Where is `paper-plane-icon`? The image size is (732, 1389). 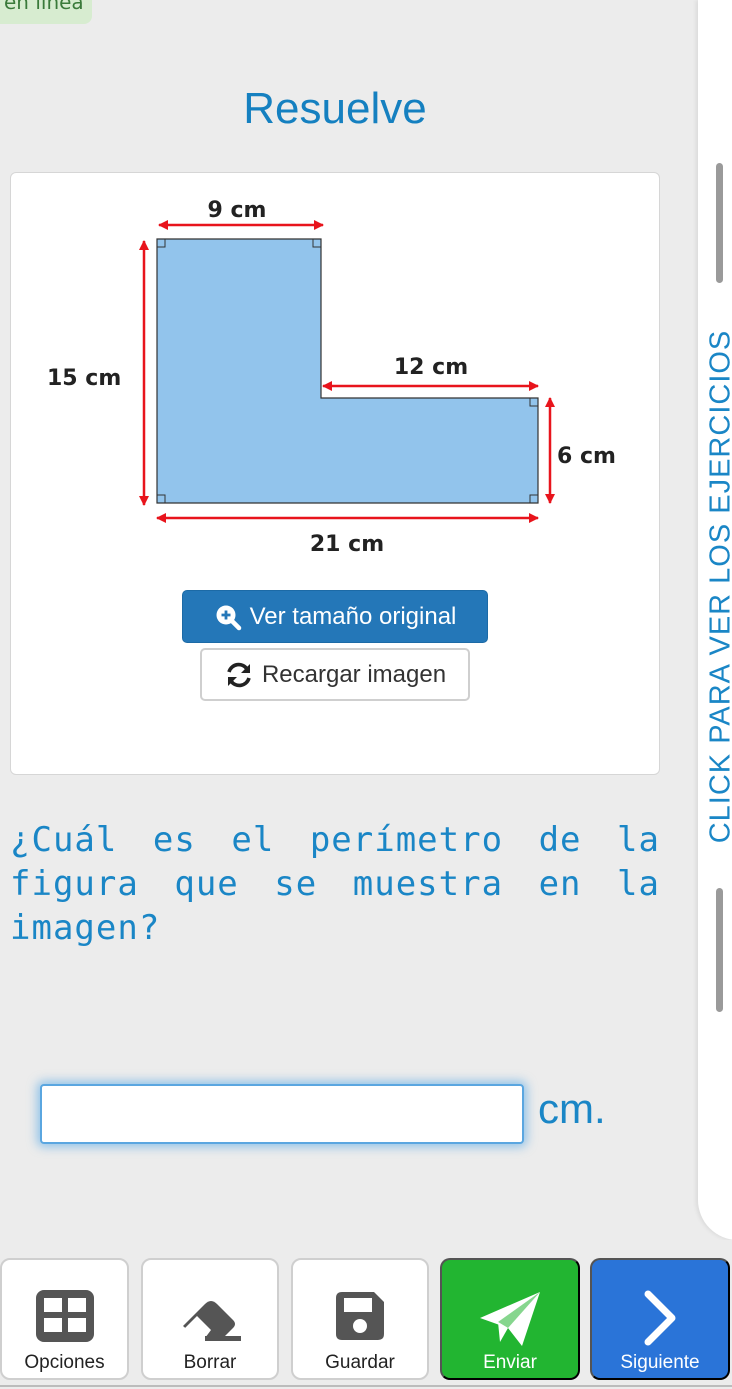 paper-plane-icon is located at coordinates (510, 1319).